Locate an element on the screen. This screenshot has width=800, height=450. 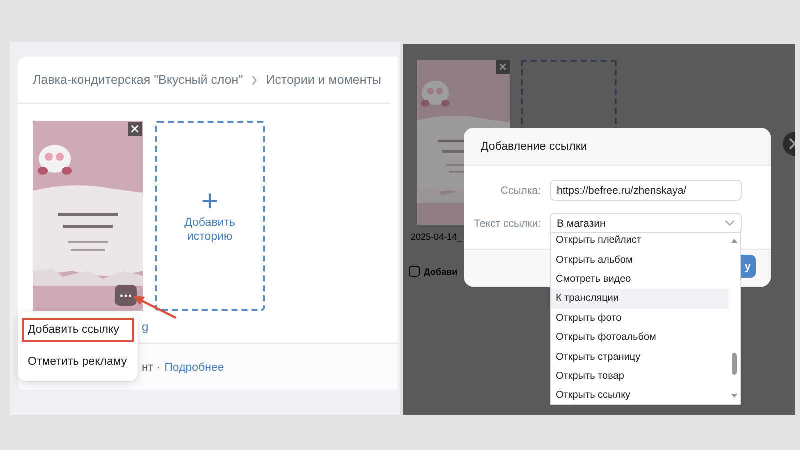
menu-item: Отметить рекламу is located at coordinates (78, 362).